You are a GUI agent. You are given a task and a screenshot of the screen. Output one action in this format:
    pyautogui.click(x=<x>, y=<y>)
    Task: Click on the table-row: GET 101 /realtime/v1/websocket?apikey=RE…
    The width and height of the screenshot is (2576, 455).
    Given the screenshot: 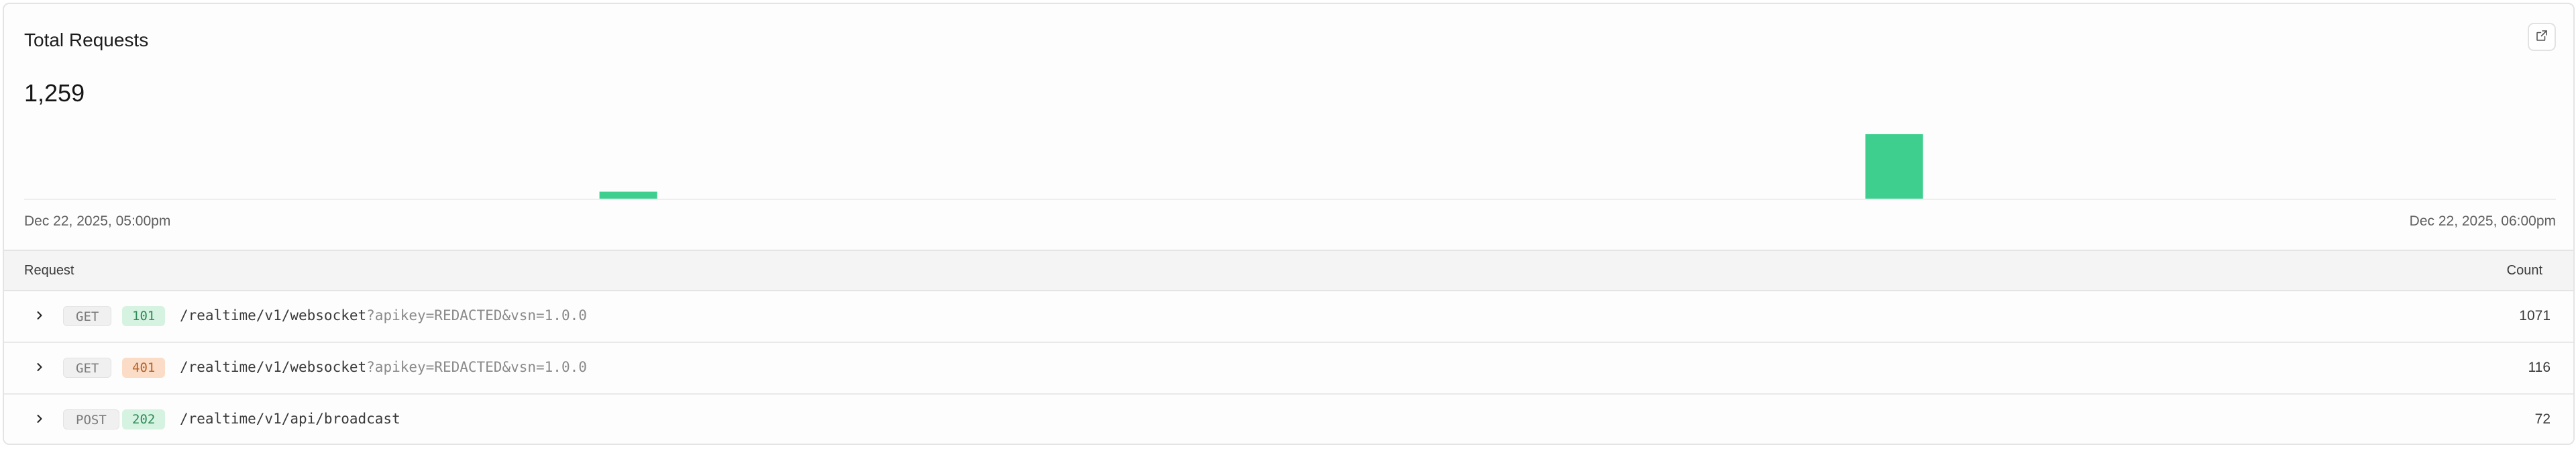 What is the action you would take?
    pyautogui.click(x=1288, y=317)
    